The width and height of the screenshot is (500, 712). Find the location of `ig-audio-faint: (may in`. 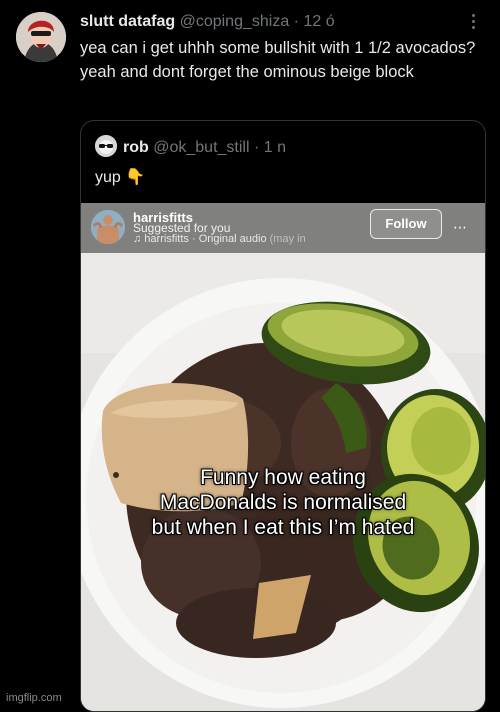

ig-audio-faint: (may in is located at coordinates (287, 239).